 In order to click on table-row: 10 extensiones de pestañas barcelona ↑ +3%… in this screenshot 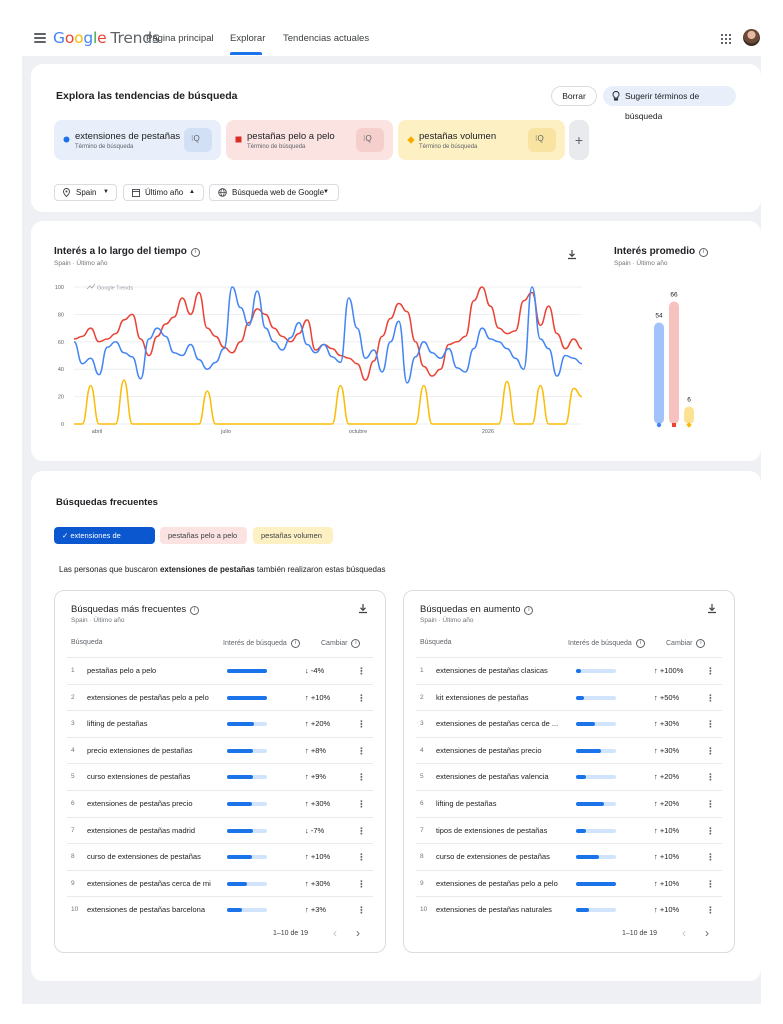, I will do `click(220, 909)`.